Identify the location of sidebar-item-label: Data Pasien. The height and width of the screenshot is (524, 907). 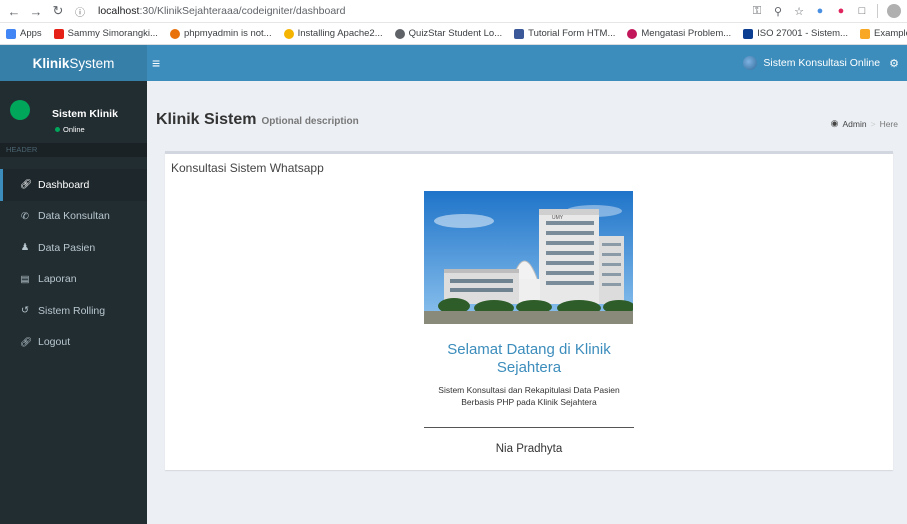
(67, 247).